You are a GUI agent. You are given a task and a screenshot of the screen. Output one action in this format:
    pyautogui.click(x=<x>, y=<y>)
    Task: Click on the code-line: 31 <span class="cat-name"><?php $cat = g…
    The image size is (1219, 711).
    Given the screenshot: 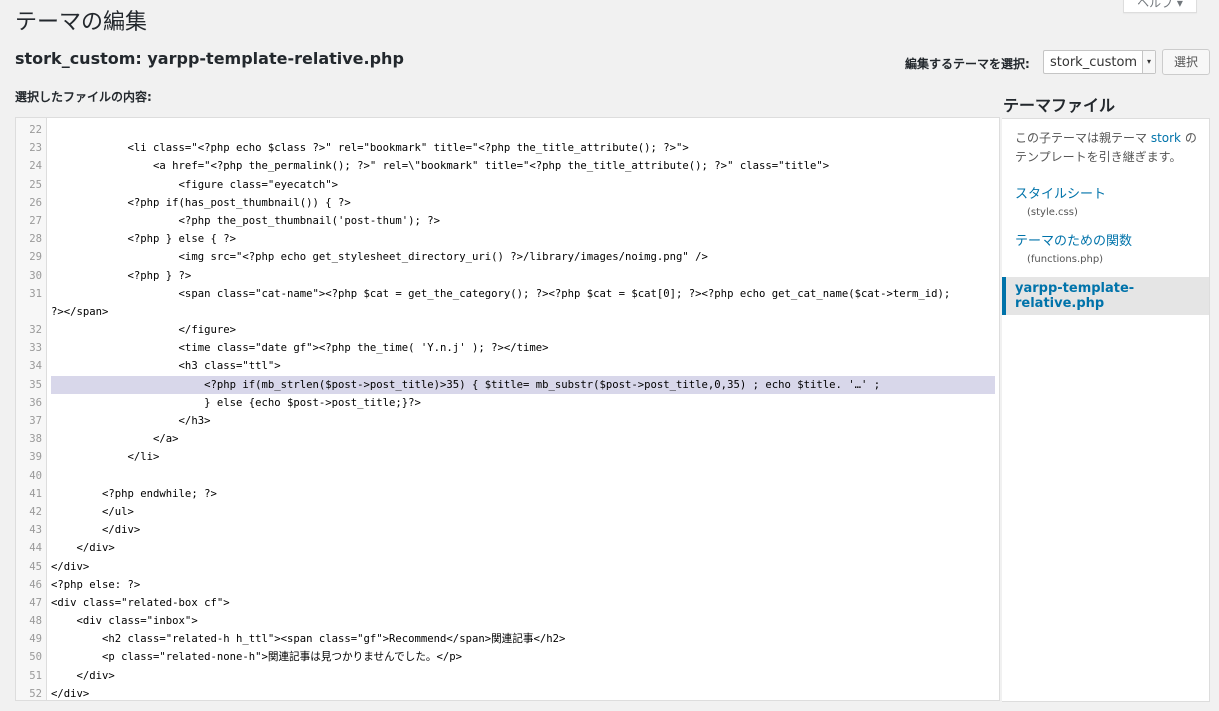 What is the action you would take?
    pyautogui.click(x=507, y=294)
    